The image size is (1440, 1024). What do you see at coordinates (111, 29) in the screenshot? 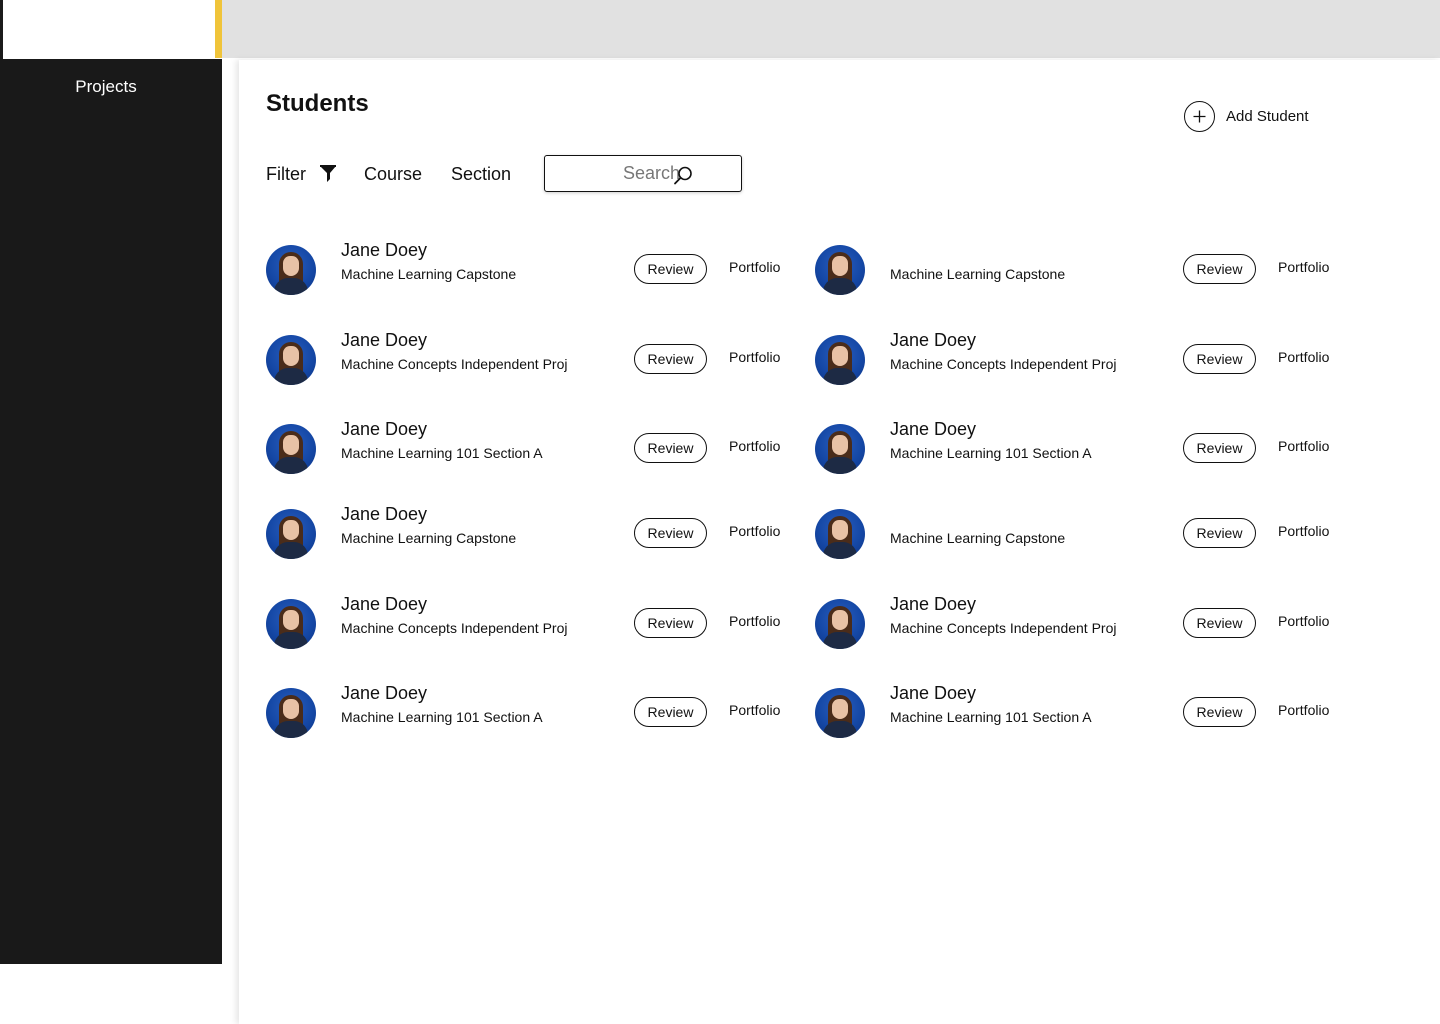
I see `logo-area` at bounding box center [111, 29].